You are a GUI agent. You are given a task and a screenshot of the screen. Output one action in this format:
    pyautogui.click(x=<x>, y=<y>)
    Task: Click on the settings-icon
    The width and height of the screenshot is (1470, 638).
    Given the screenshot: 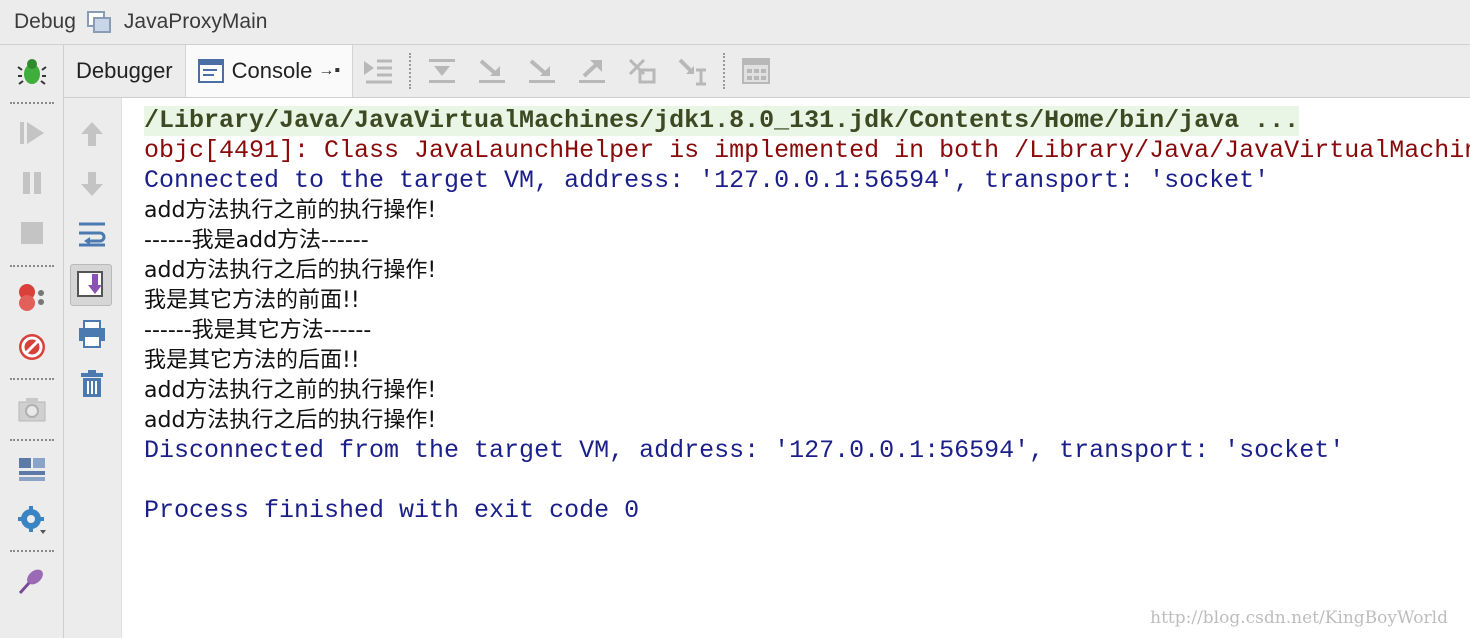 What is the action you would take?
    pyautogui.click(x=32, y=520)
    